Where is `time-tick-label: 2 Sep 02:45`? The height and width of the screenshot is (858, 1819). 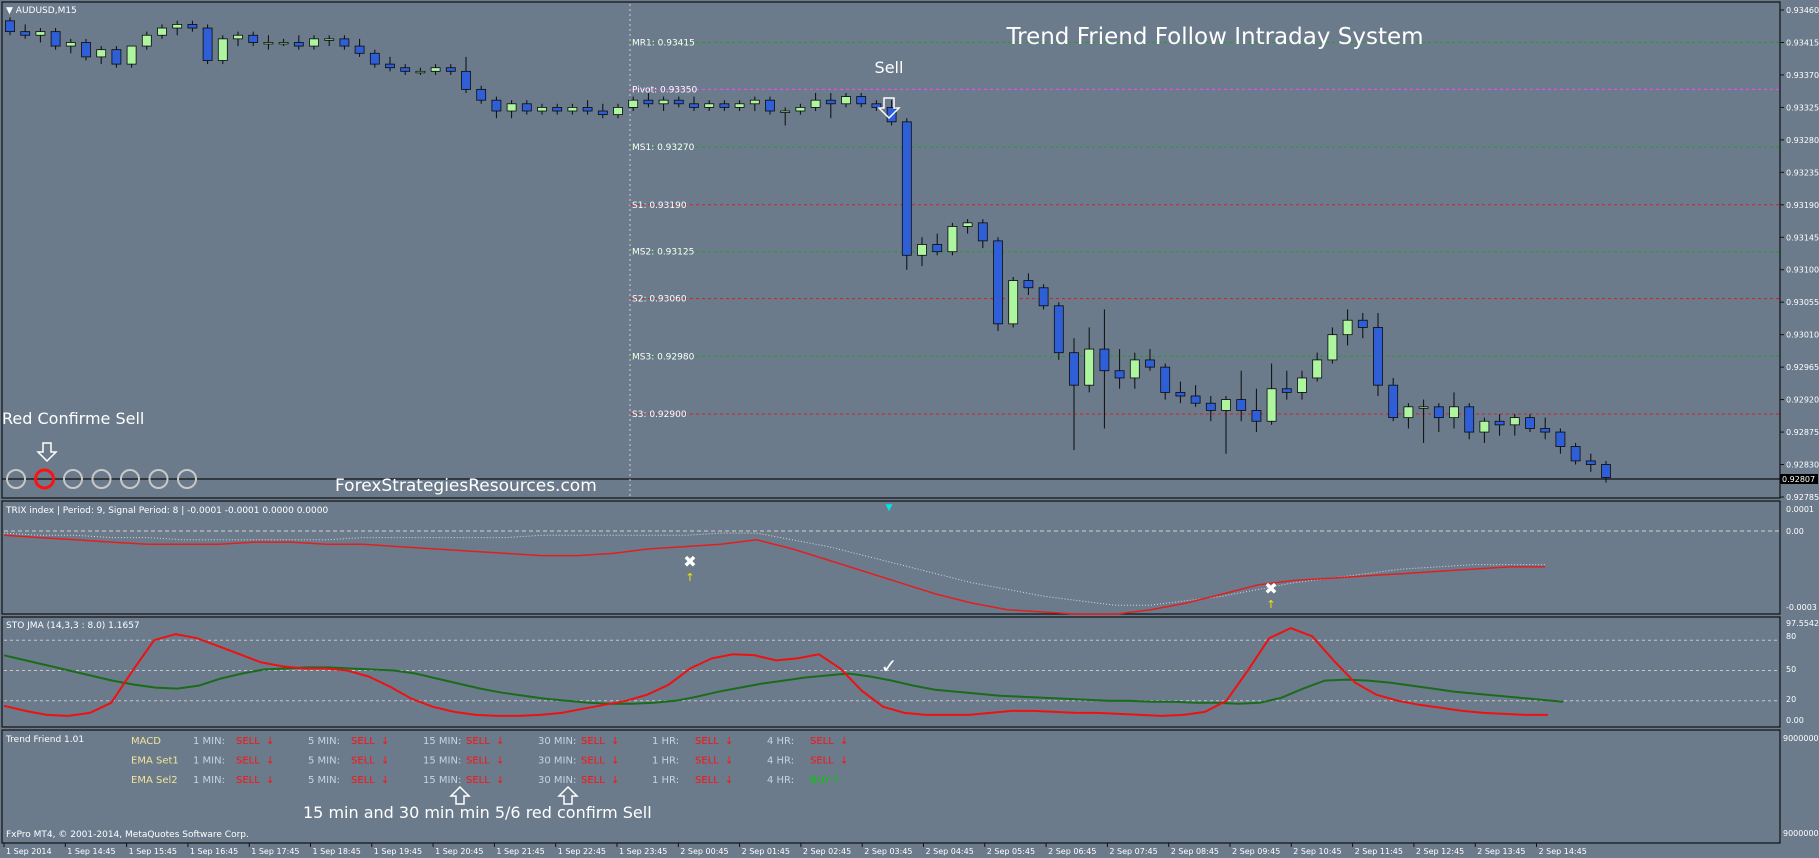 time-tick-label: 2 Sep 02:45 is located at coordinates (827, 851).